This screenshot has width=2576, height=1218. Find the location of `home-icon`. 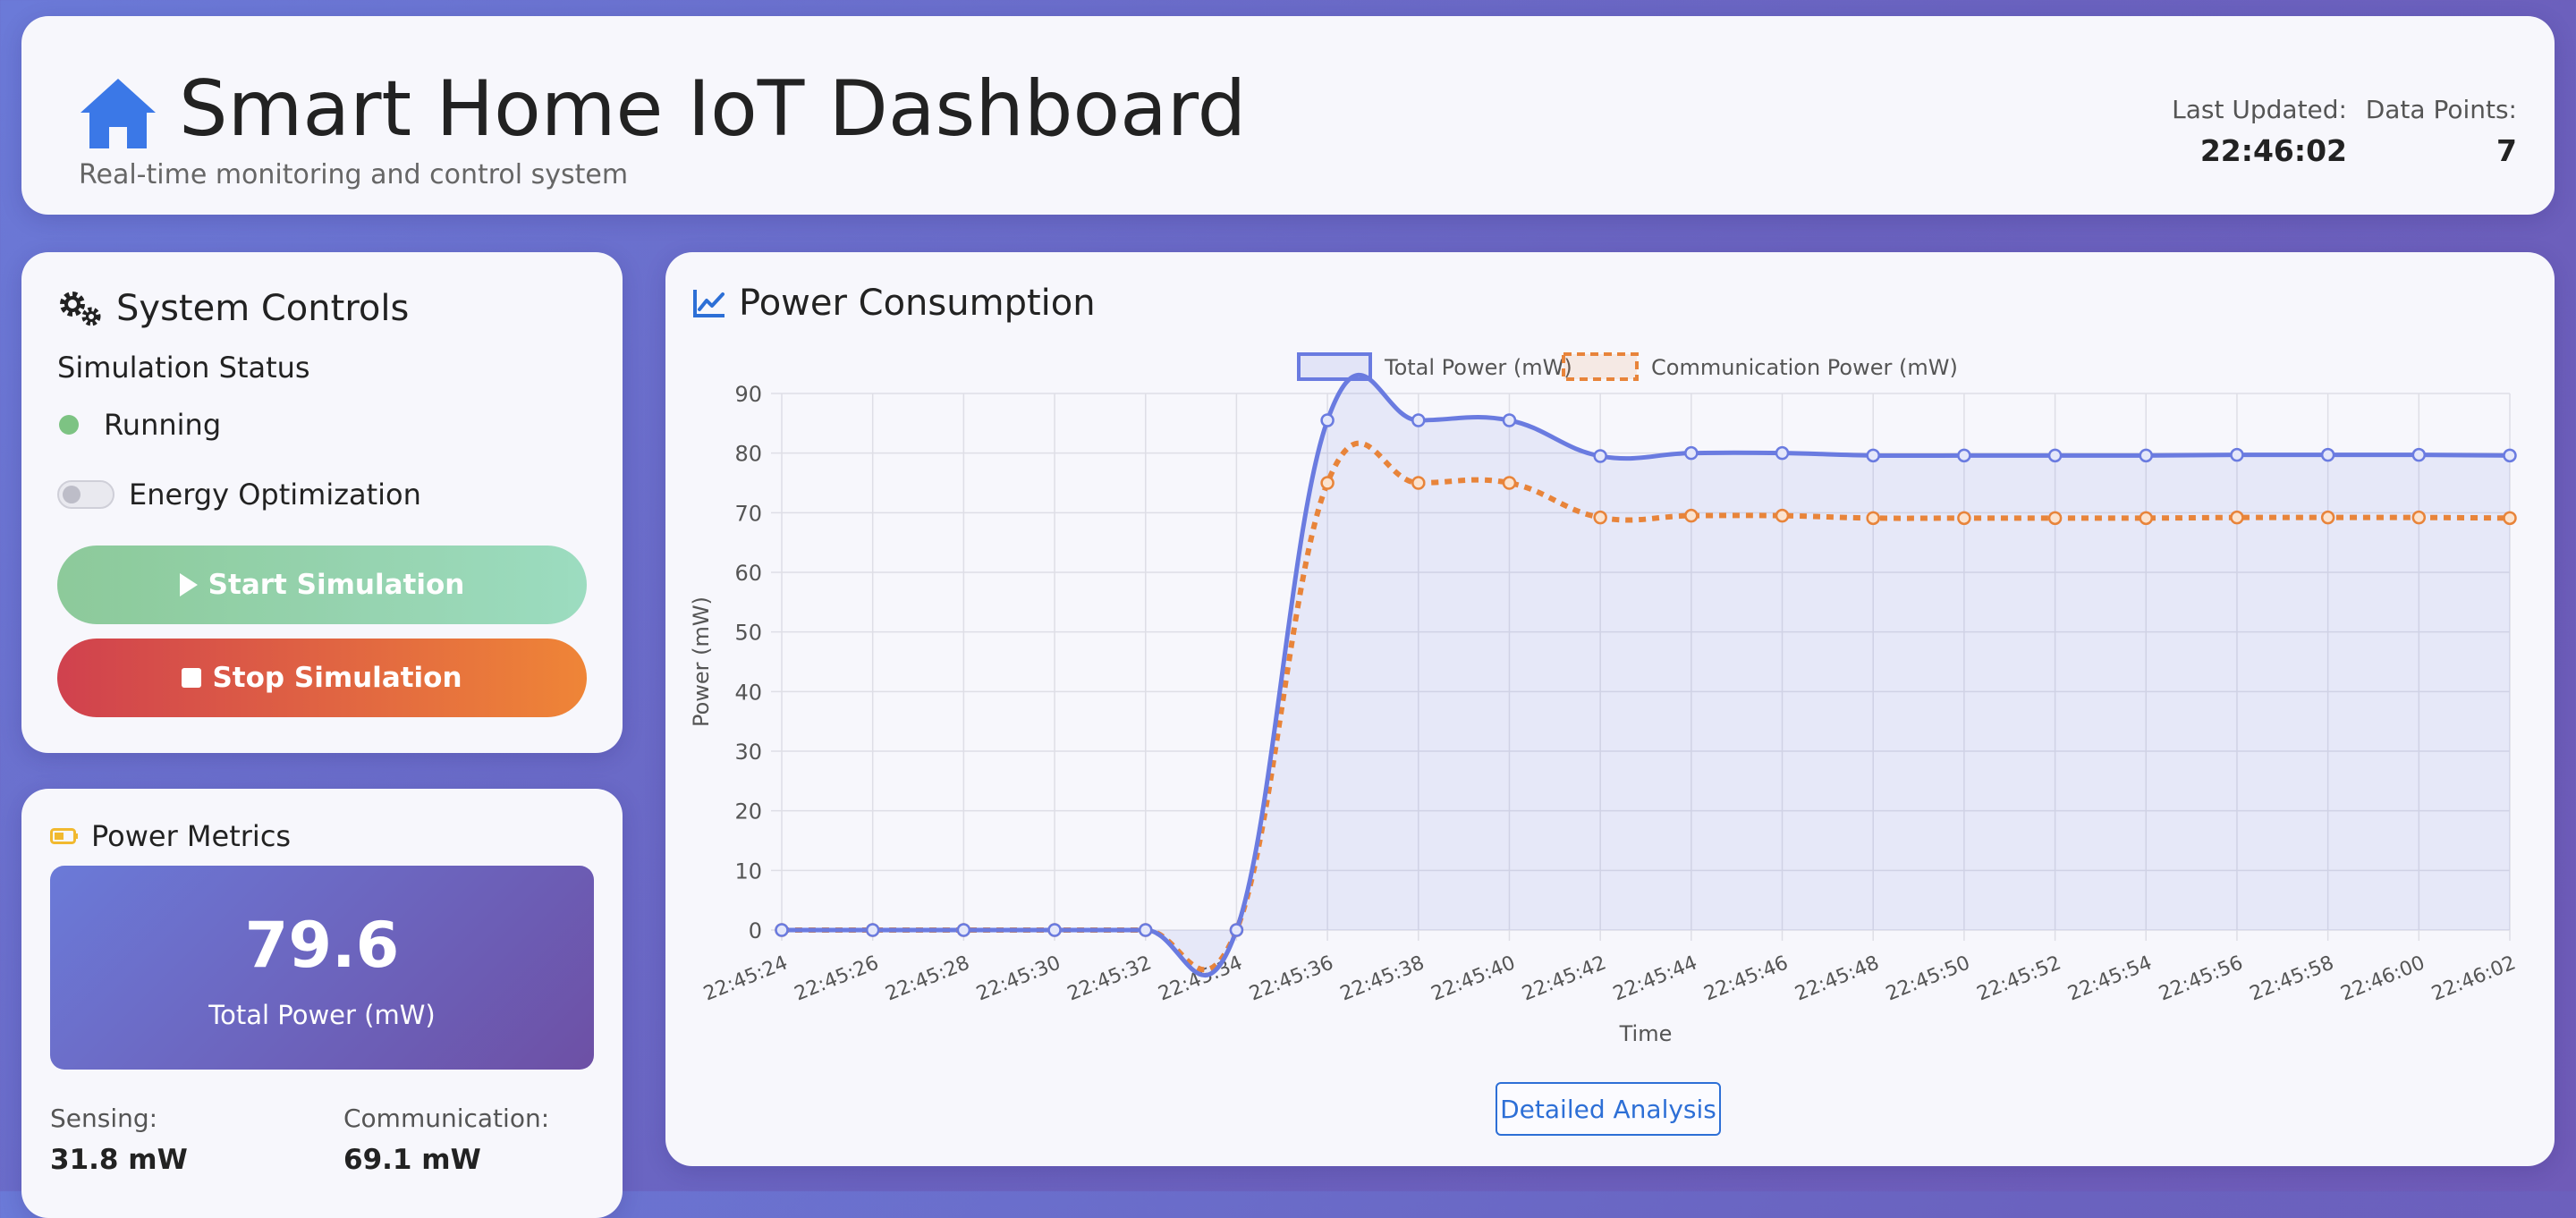

home-icon is located at coordinates (118, 113).